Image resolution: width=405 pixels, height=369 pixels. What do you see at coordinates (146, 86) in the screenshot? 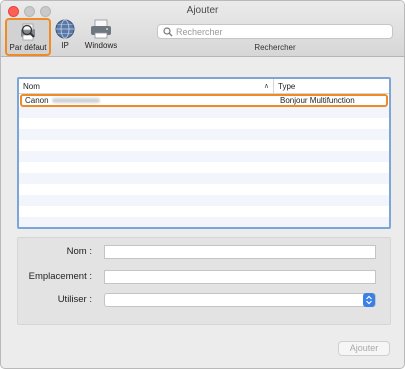
I see `column-header-name: Nom ∧` at bounding box center [146, 86].